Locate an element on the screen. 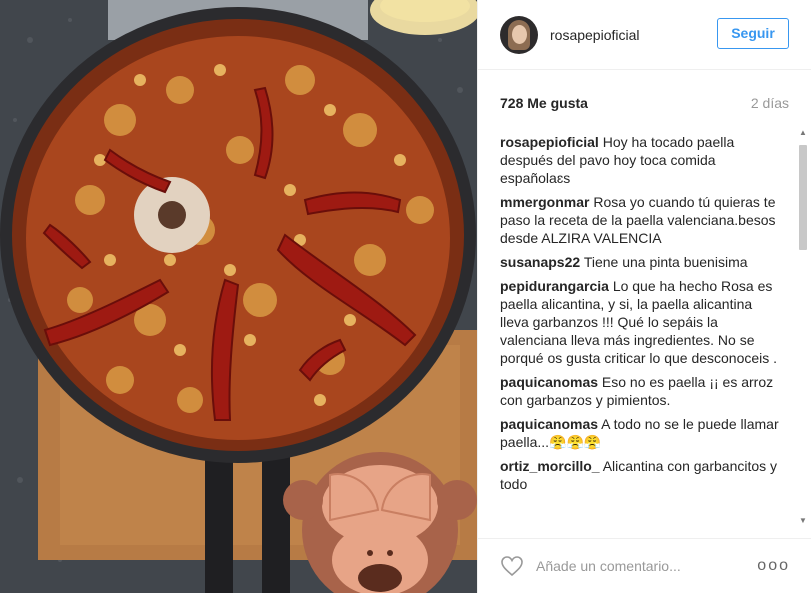  comment-input is located at coordinates (636, 566).